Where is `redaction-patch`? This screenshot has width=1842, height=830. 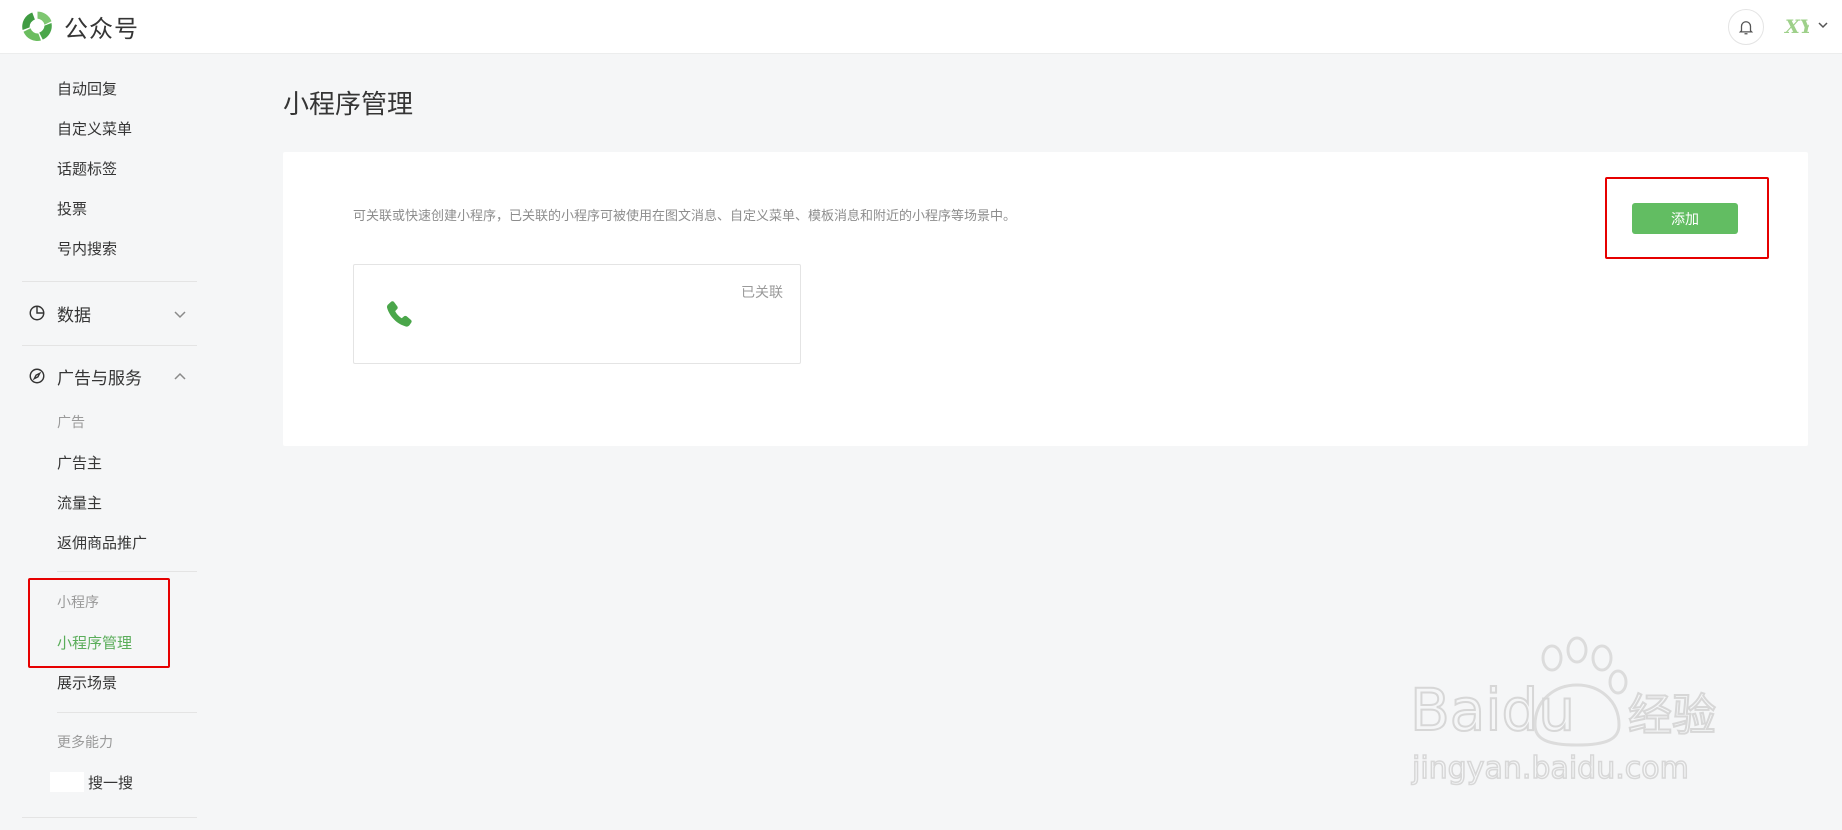 redaction-patch is located at coordinates (67, 782).